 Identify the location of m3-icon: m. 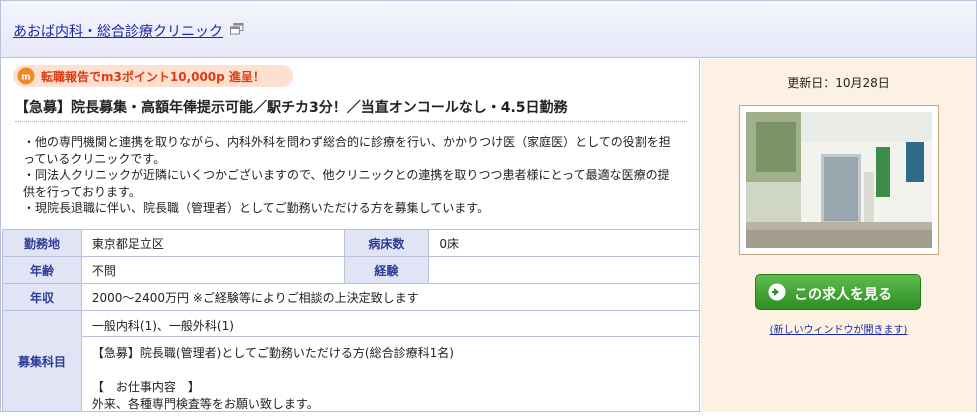
(26, 76).